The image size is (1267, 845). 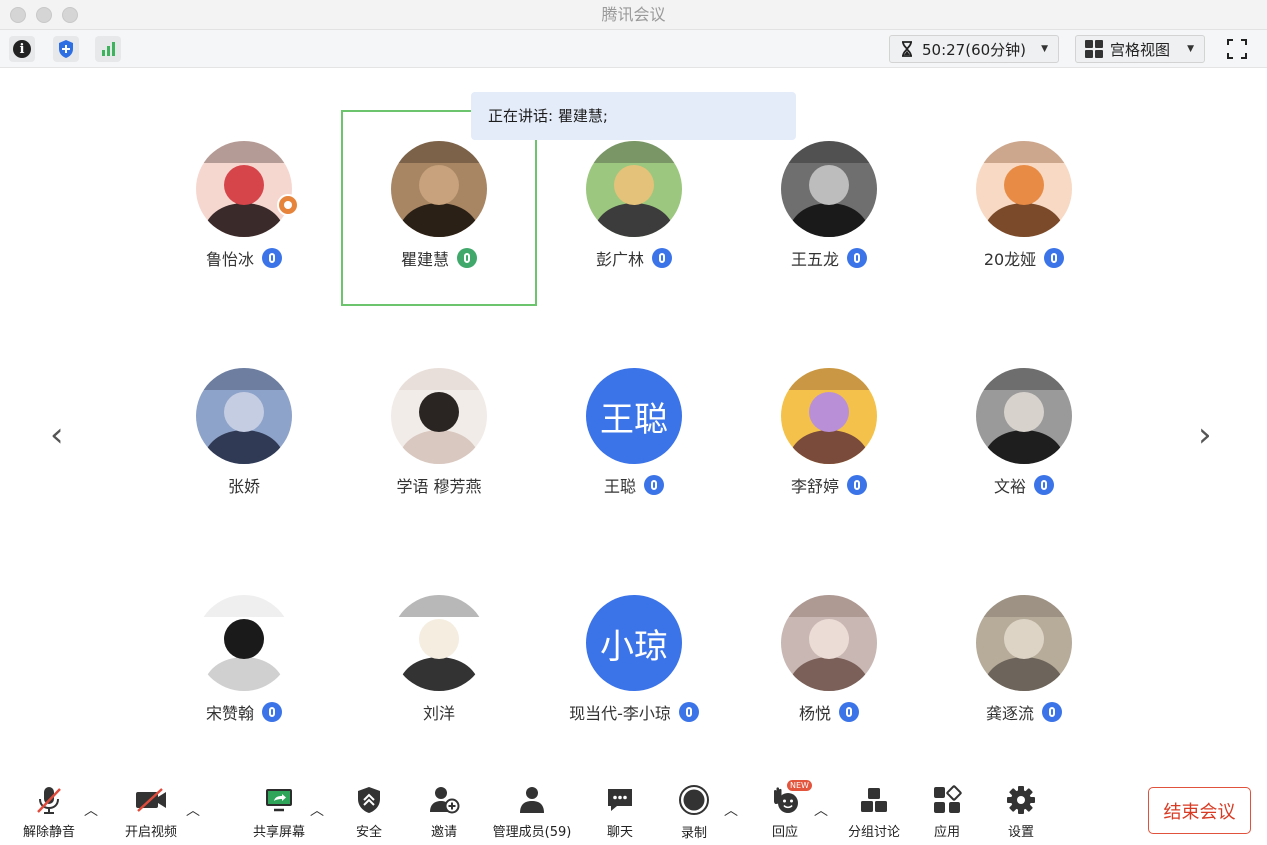 I want to click on record-icon, so click(x=694, y=800).